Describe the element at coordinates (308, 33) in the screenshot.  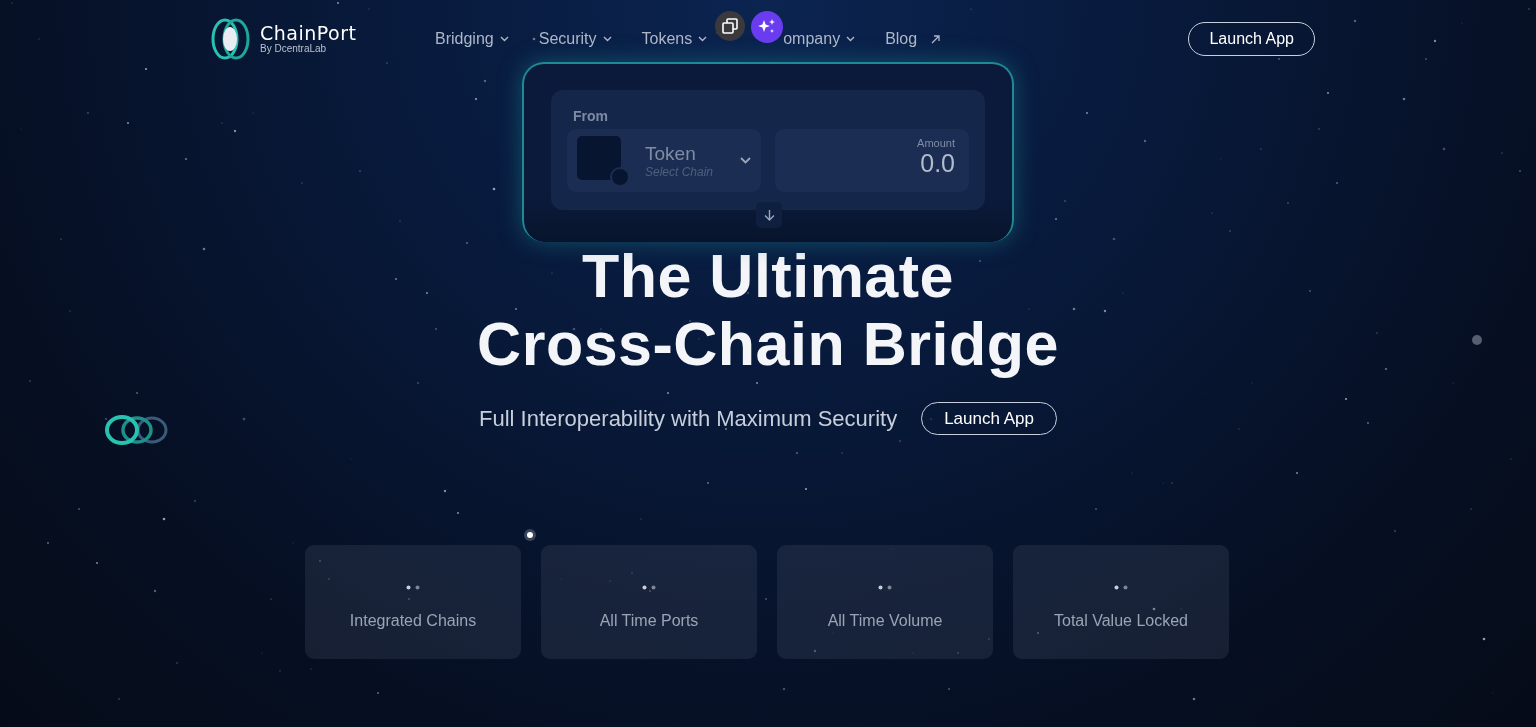
I see `brand-name: ChainPort` at that location.